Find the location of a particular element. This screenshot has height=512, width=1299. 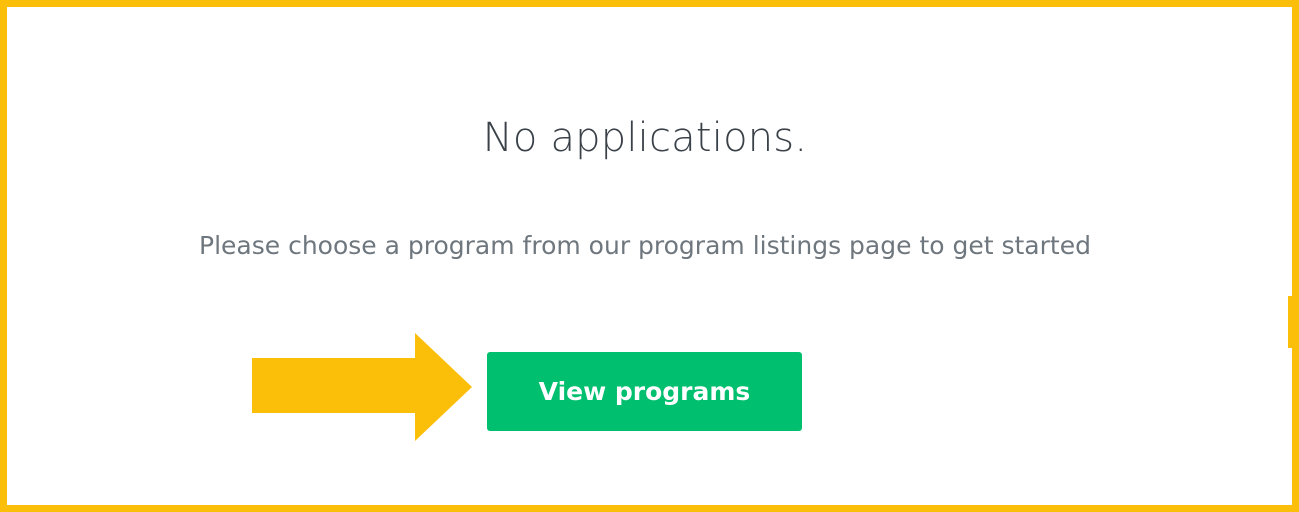

empty-state-title: No applications. is located at coordinates (645, 138).